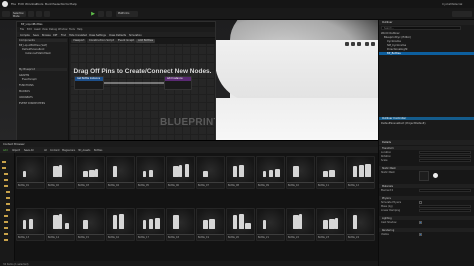  Describe the element at coordinates (29, 29) in the screenshot. I see `bp-menu-edit: Edit` at that location.